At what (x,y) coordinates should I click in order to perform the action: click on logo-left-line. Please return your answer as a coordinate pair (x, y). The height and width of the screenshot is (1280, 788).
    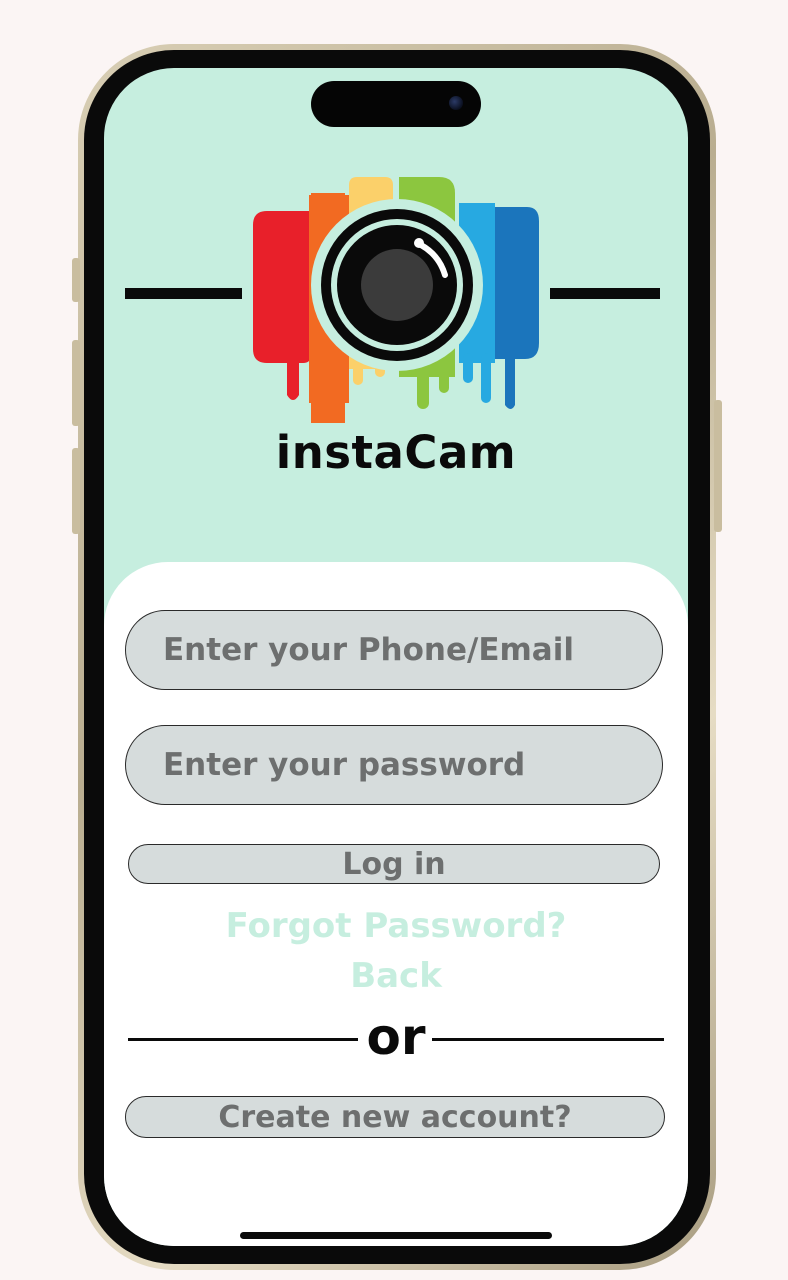
    Looking at the image, I should click on (183, 293).